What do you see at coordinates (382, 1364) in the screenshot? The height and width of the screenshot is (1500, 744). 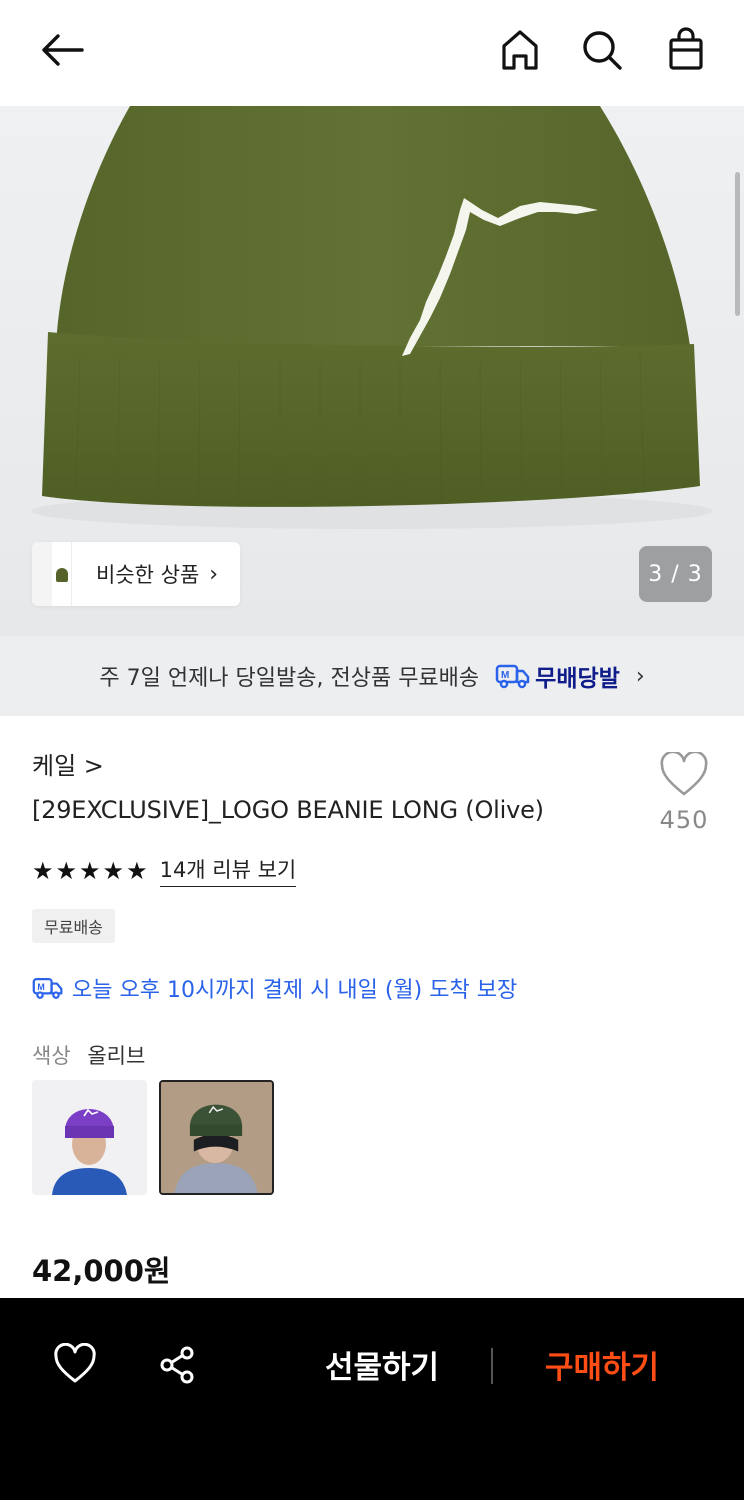 I see `gift-button: 선물하기` at bounding box center [382, 1364].